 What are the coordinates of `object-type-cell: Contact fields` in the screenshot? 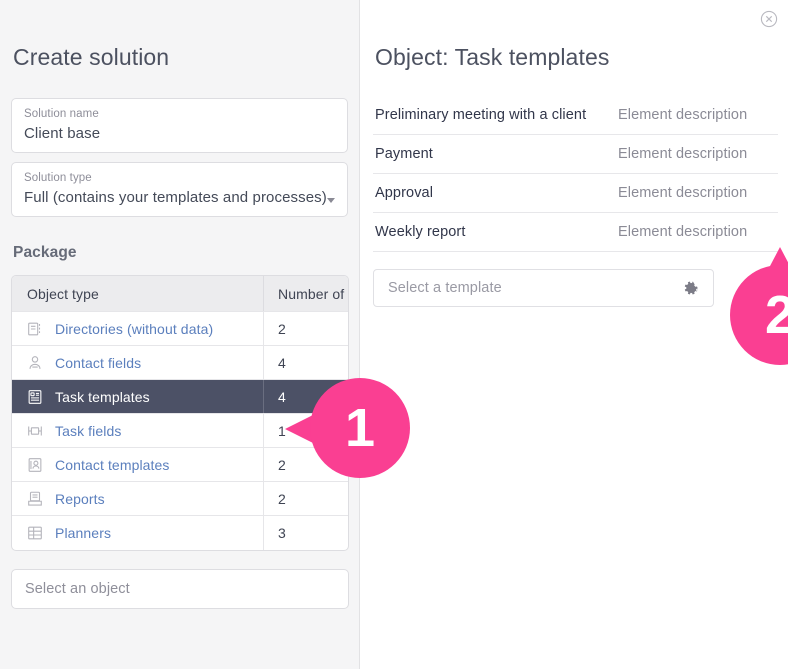 It's located at (137, 362).